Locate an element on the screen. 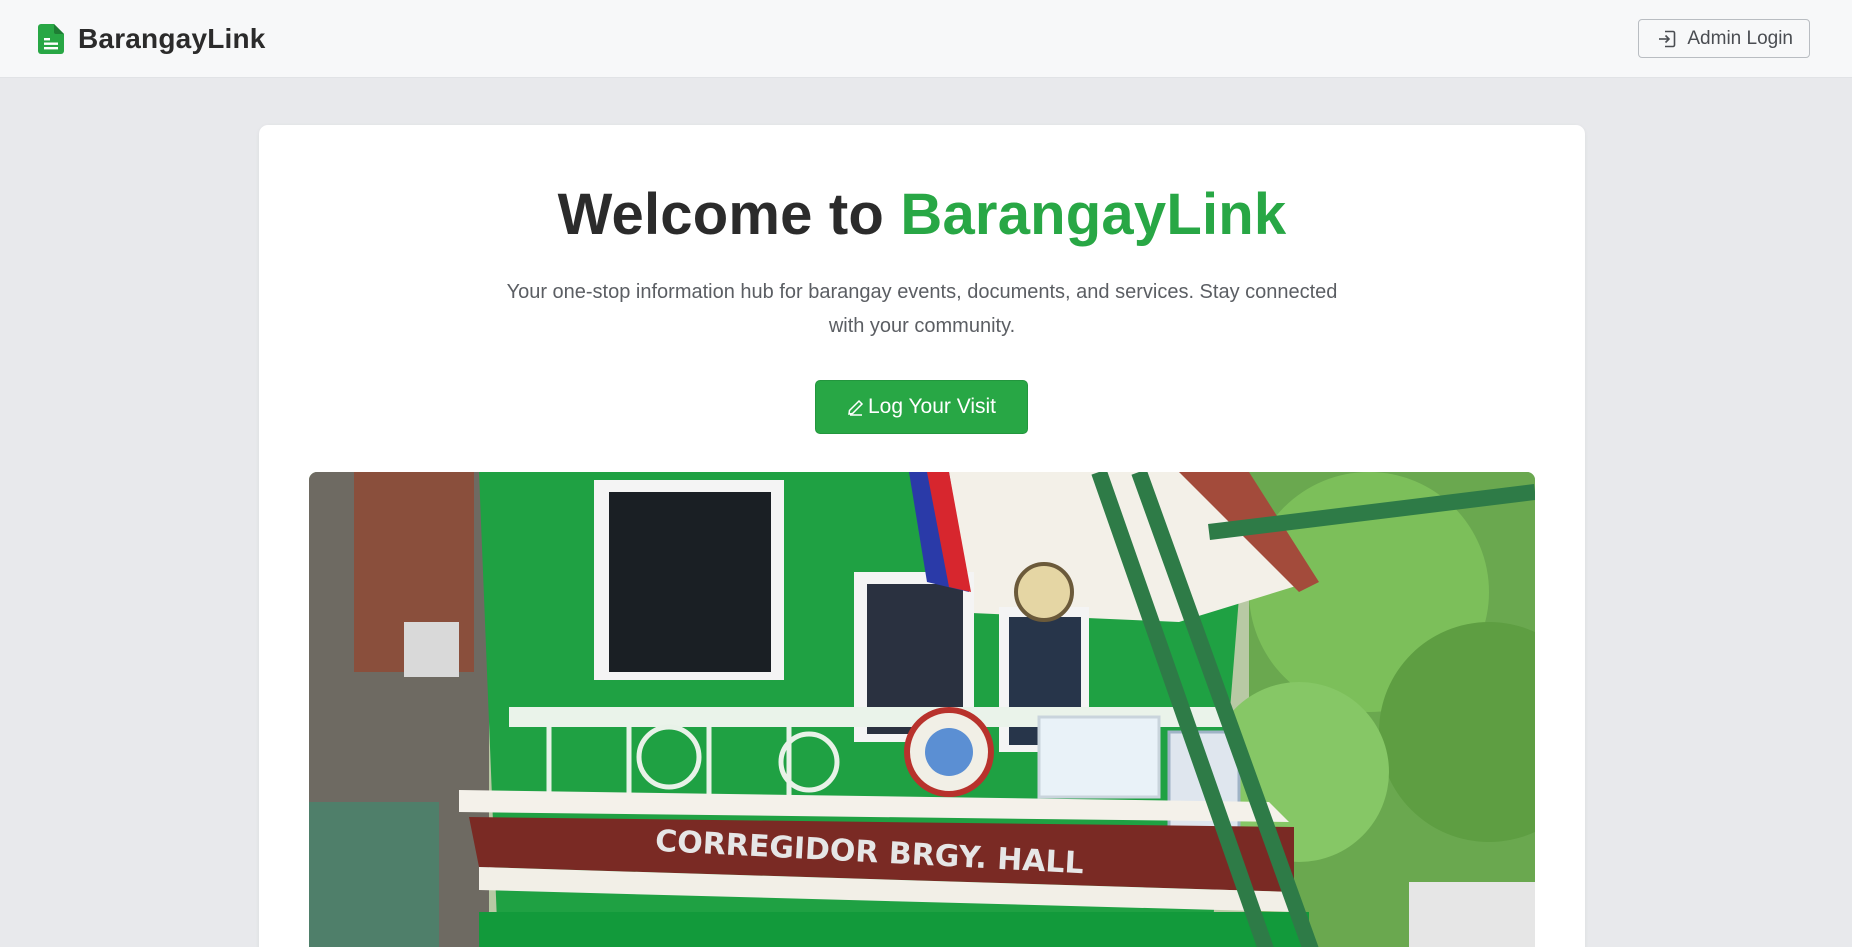 This screenshot has width=1852, height=947. pencil-icon is located at coordinates (856, 407).